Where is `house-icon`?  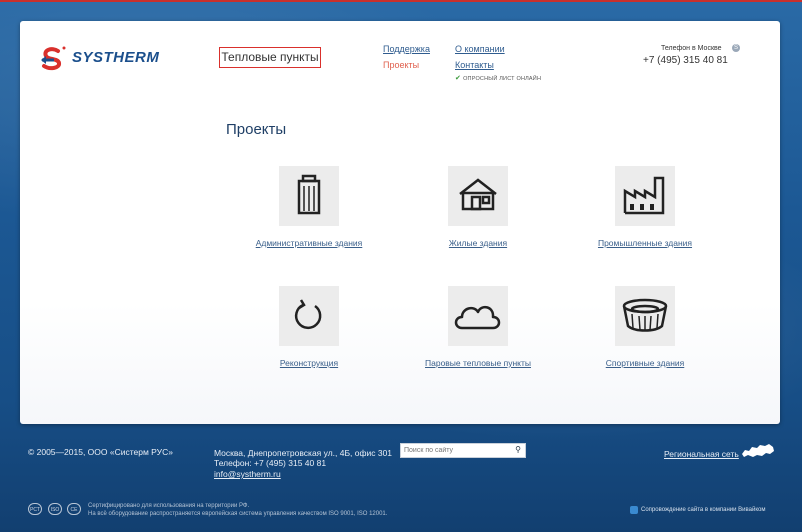
house-icon is located at coordinates (478, 194).